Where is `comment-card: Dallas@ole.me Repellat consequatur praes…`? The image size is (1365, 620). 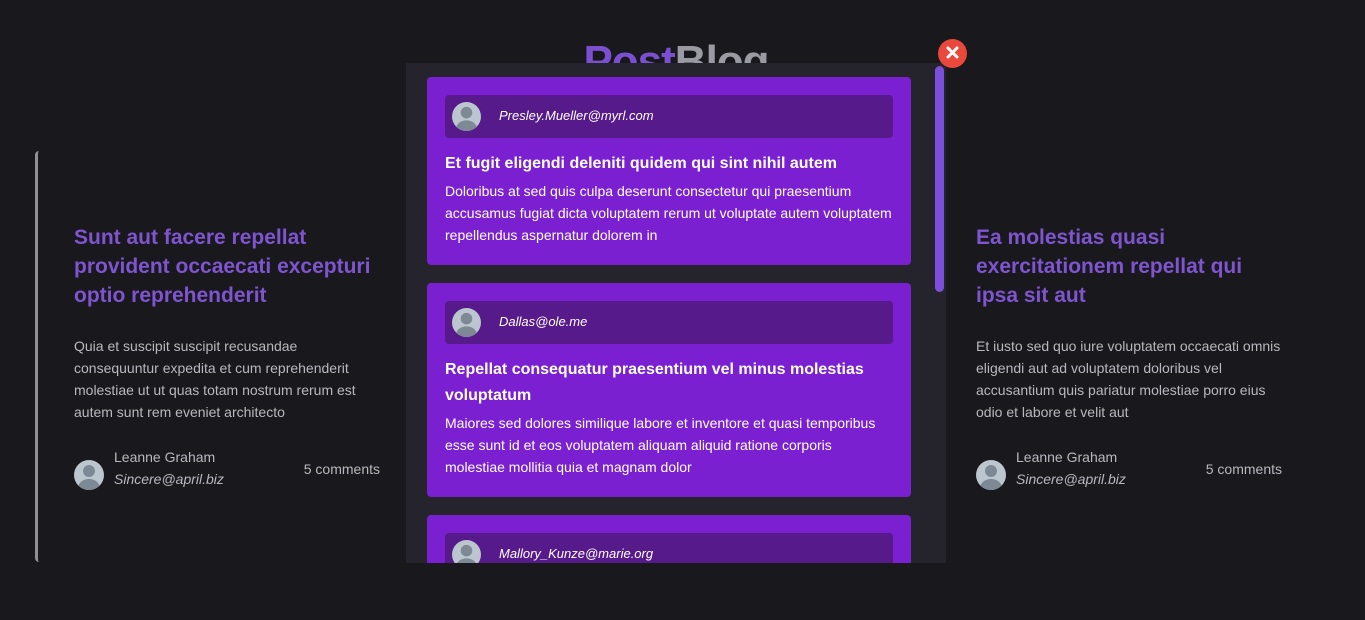
comment-card: Dallas@ole.me Repellat consequatur praes… is located at coordinates (669, 390).